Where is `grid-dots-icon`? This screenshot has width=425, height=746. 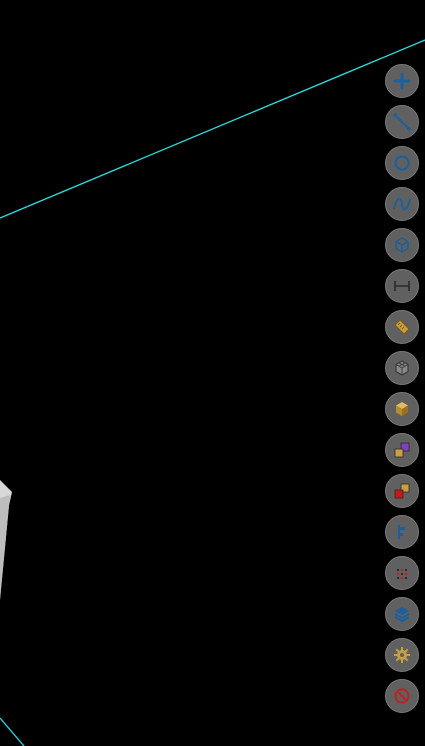
grid-dots-icon is located at coordinates (402, 574).